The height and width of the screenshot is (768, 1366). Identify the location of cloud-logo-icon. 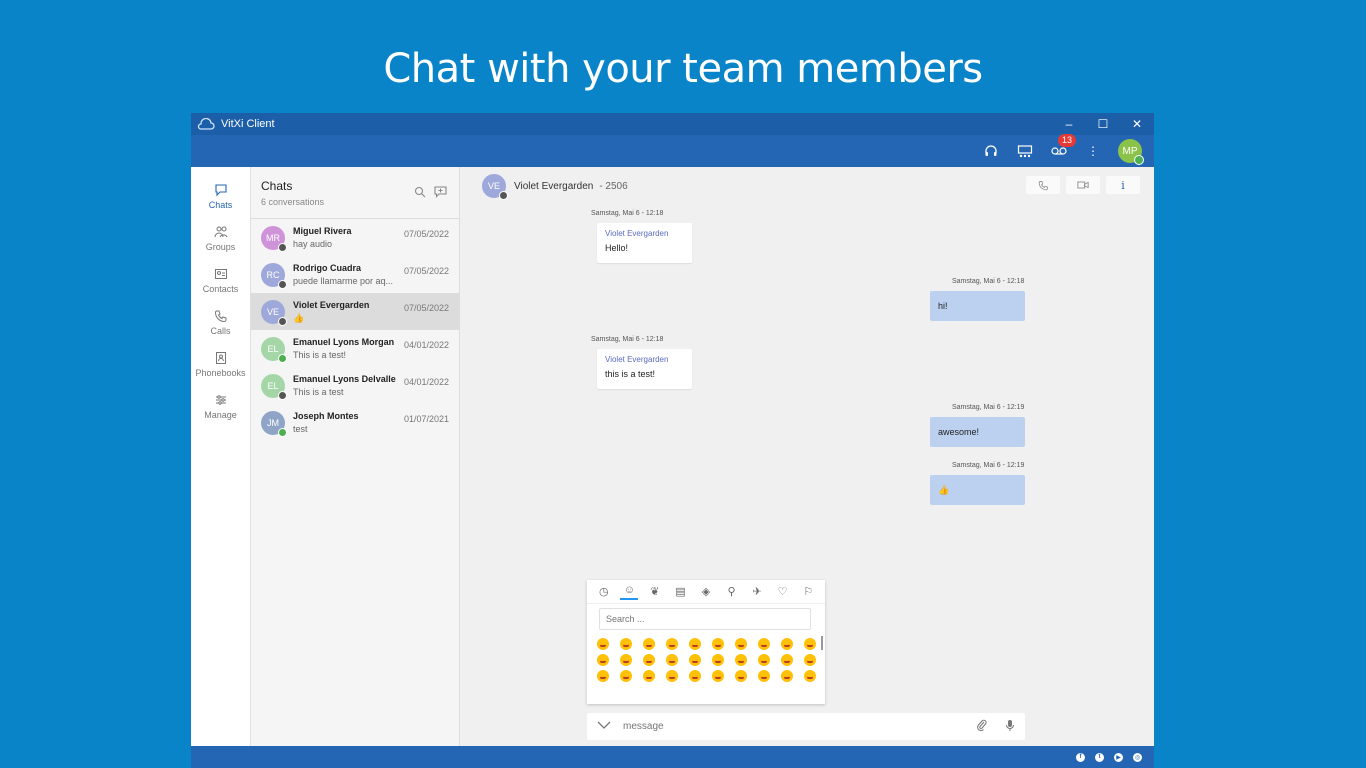
(206, 124).